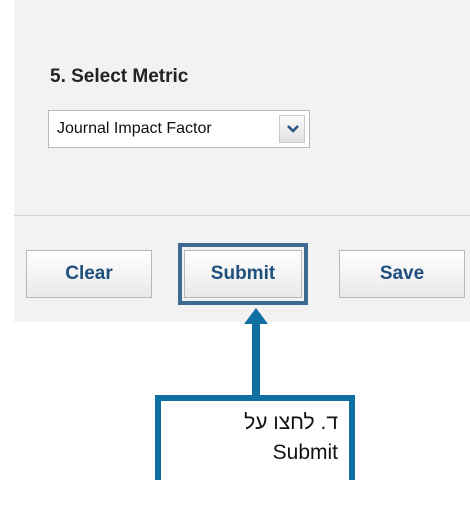 The height and width of the screenshot is (506, 470). I want to click on section-title: 5. Select Metric, so click(119, 76).